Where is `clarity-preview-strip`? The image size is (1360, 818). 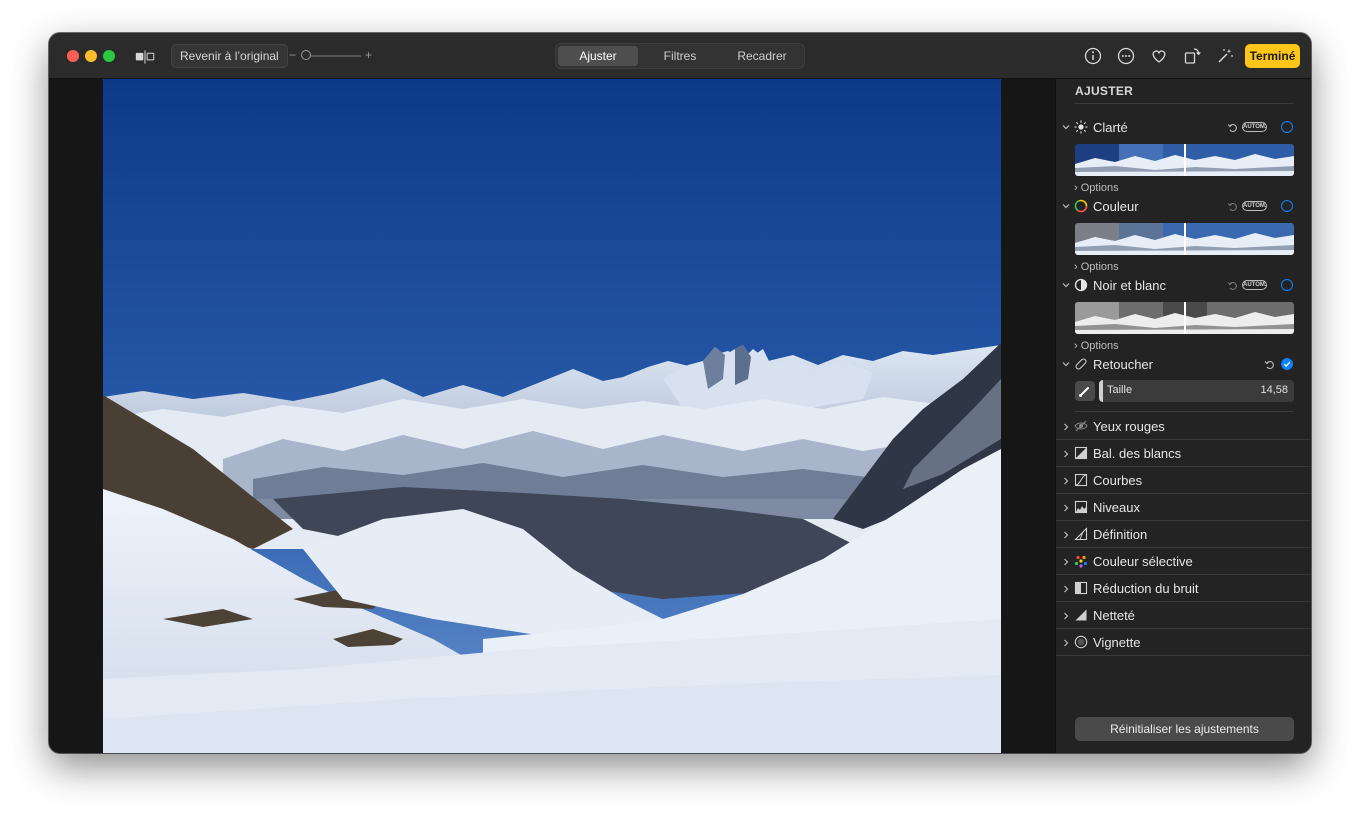 clarity-preview-strip is located at coordinates (1184, 160).